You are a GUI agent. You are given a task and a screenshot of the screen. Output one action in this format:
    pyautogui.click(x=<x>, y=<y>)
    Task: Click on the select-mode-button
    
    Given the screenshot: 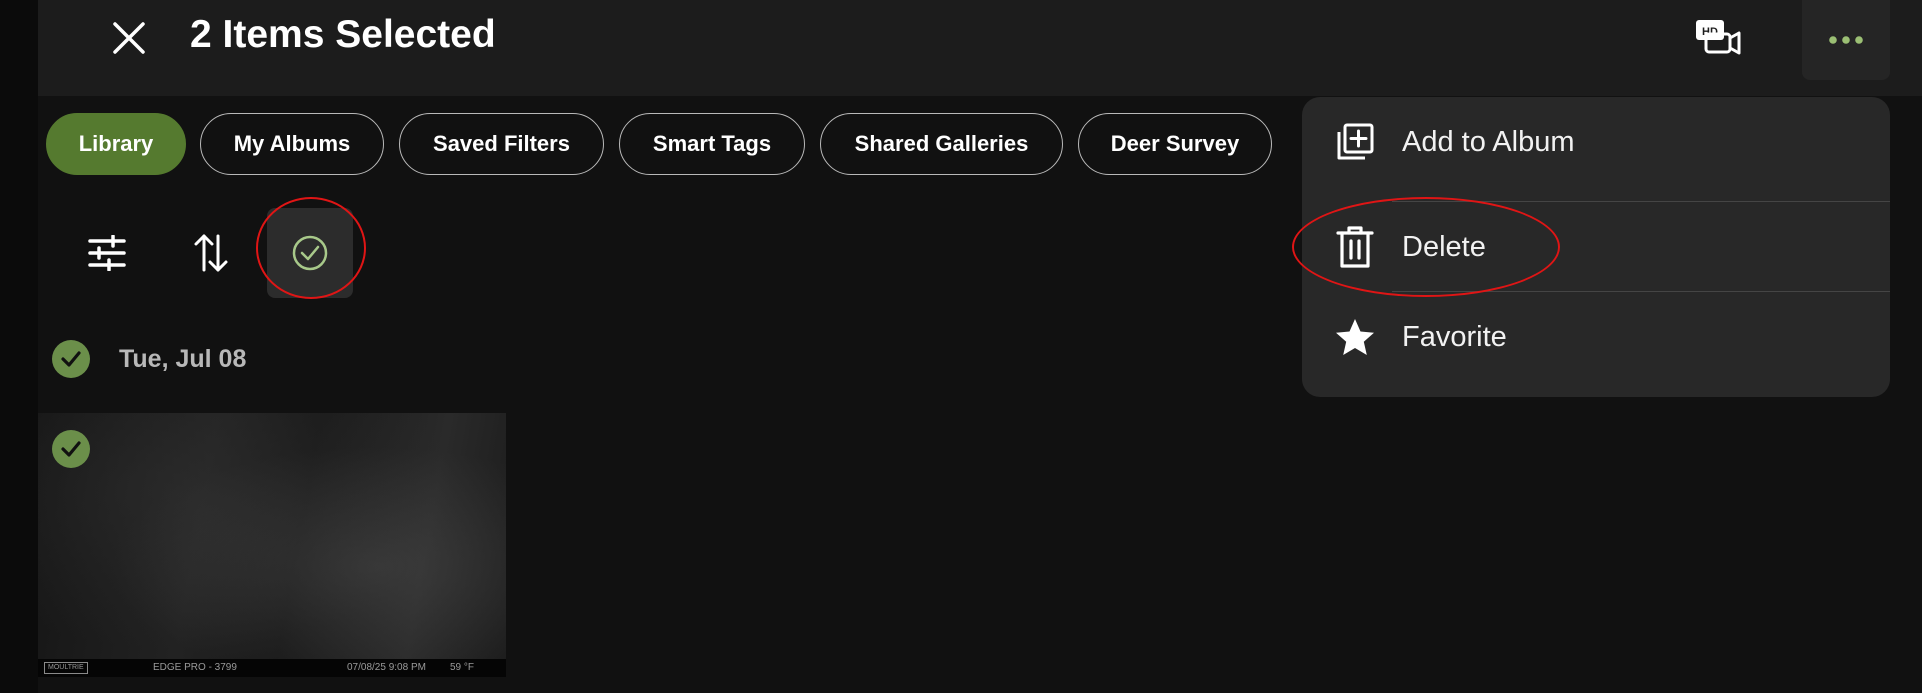 What is the action you would take?
    pyautogui.click(x=310, y=253)
    